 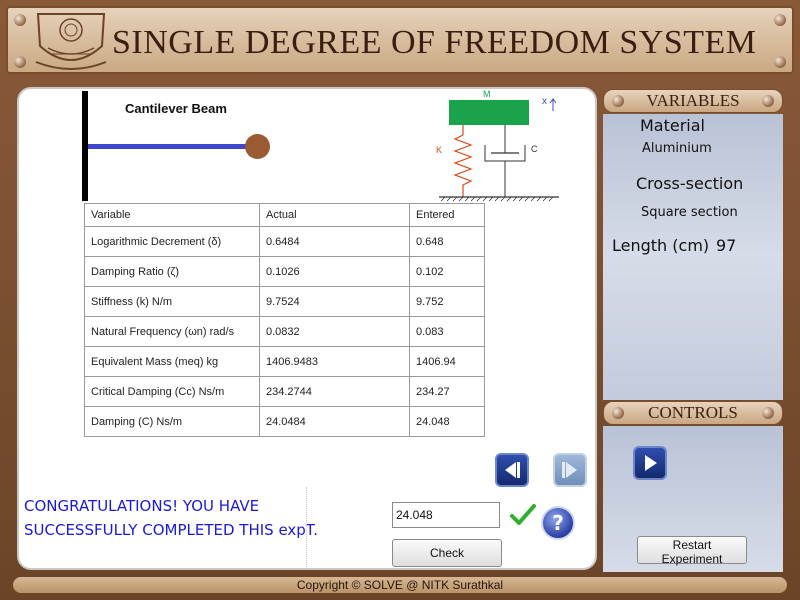 I want to click on play-button, so click(x=650, y=463).